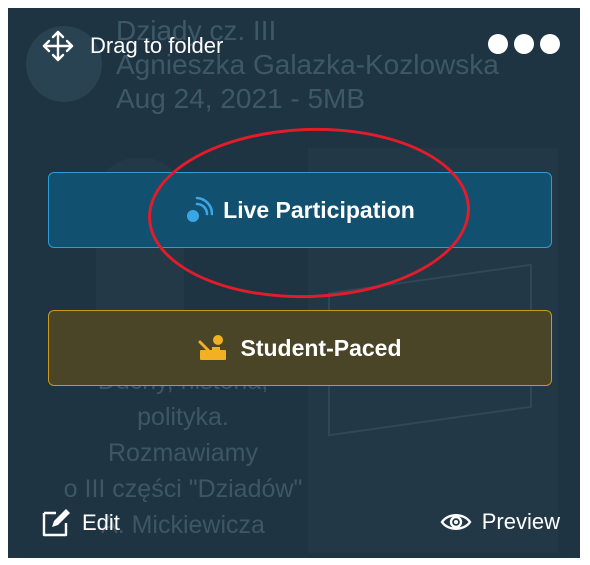 The width and height of the screenshot is (590, 565). Describe the element at coordinates (56, 523) in the screenshot. I see `edit-icon` at that location.